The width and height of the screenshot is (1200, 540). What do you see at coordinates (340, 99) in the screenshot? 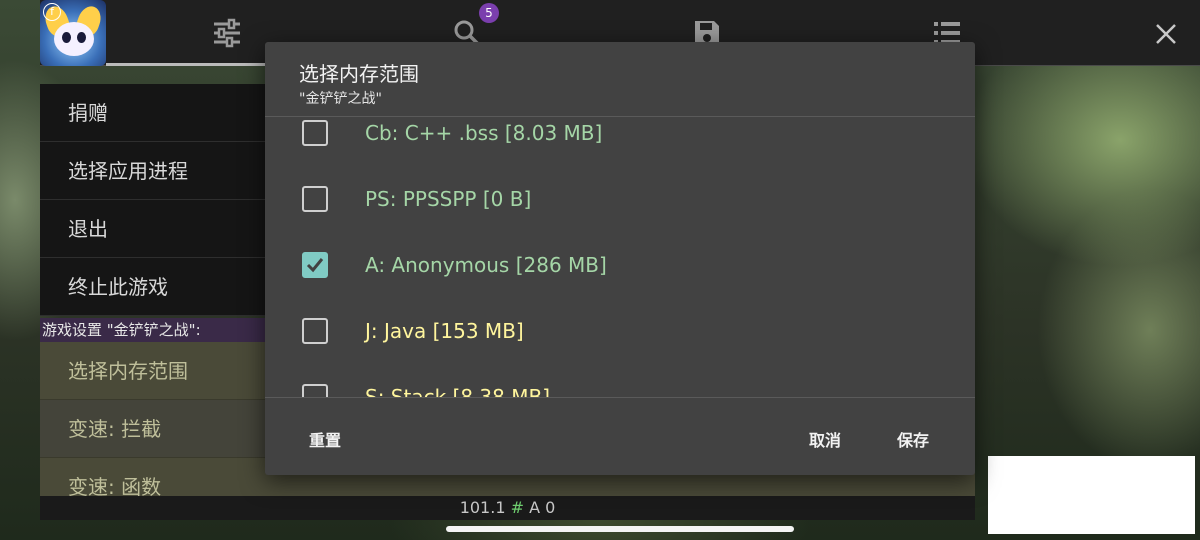
I see `dialog-subtitle: "金铲铲之战"` at bounding box center [340, 99].